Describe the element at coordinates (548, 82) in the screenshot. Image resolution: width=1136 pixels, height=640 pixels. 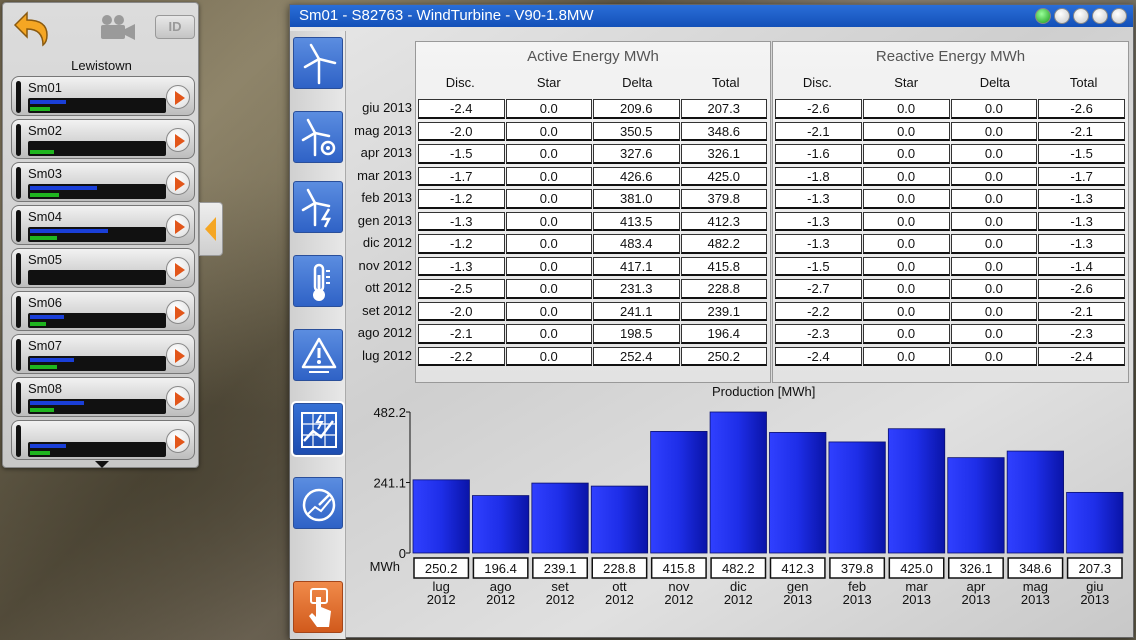
I see `column-header: Star` at that location.